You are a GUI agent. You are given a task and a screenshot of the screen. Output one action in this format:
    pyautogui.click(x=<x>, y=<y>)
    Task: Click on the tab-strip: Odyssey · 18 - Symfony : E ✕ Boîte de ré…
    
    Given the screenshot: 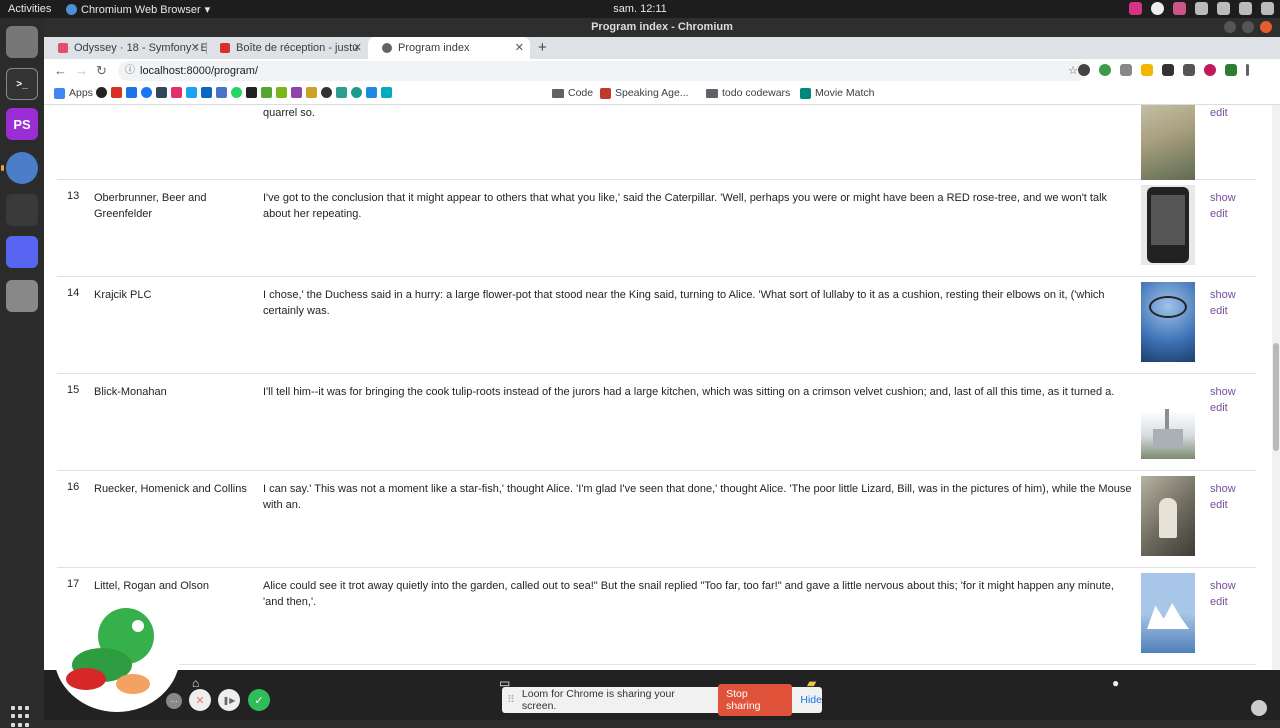 What is the action you would take?
    pyautogui.click(x=662, y=48)
    